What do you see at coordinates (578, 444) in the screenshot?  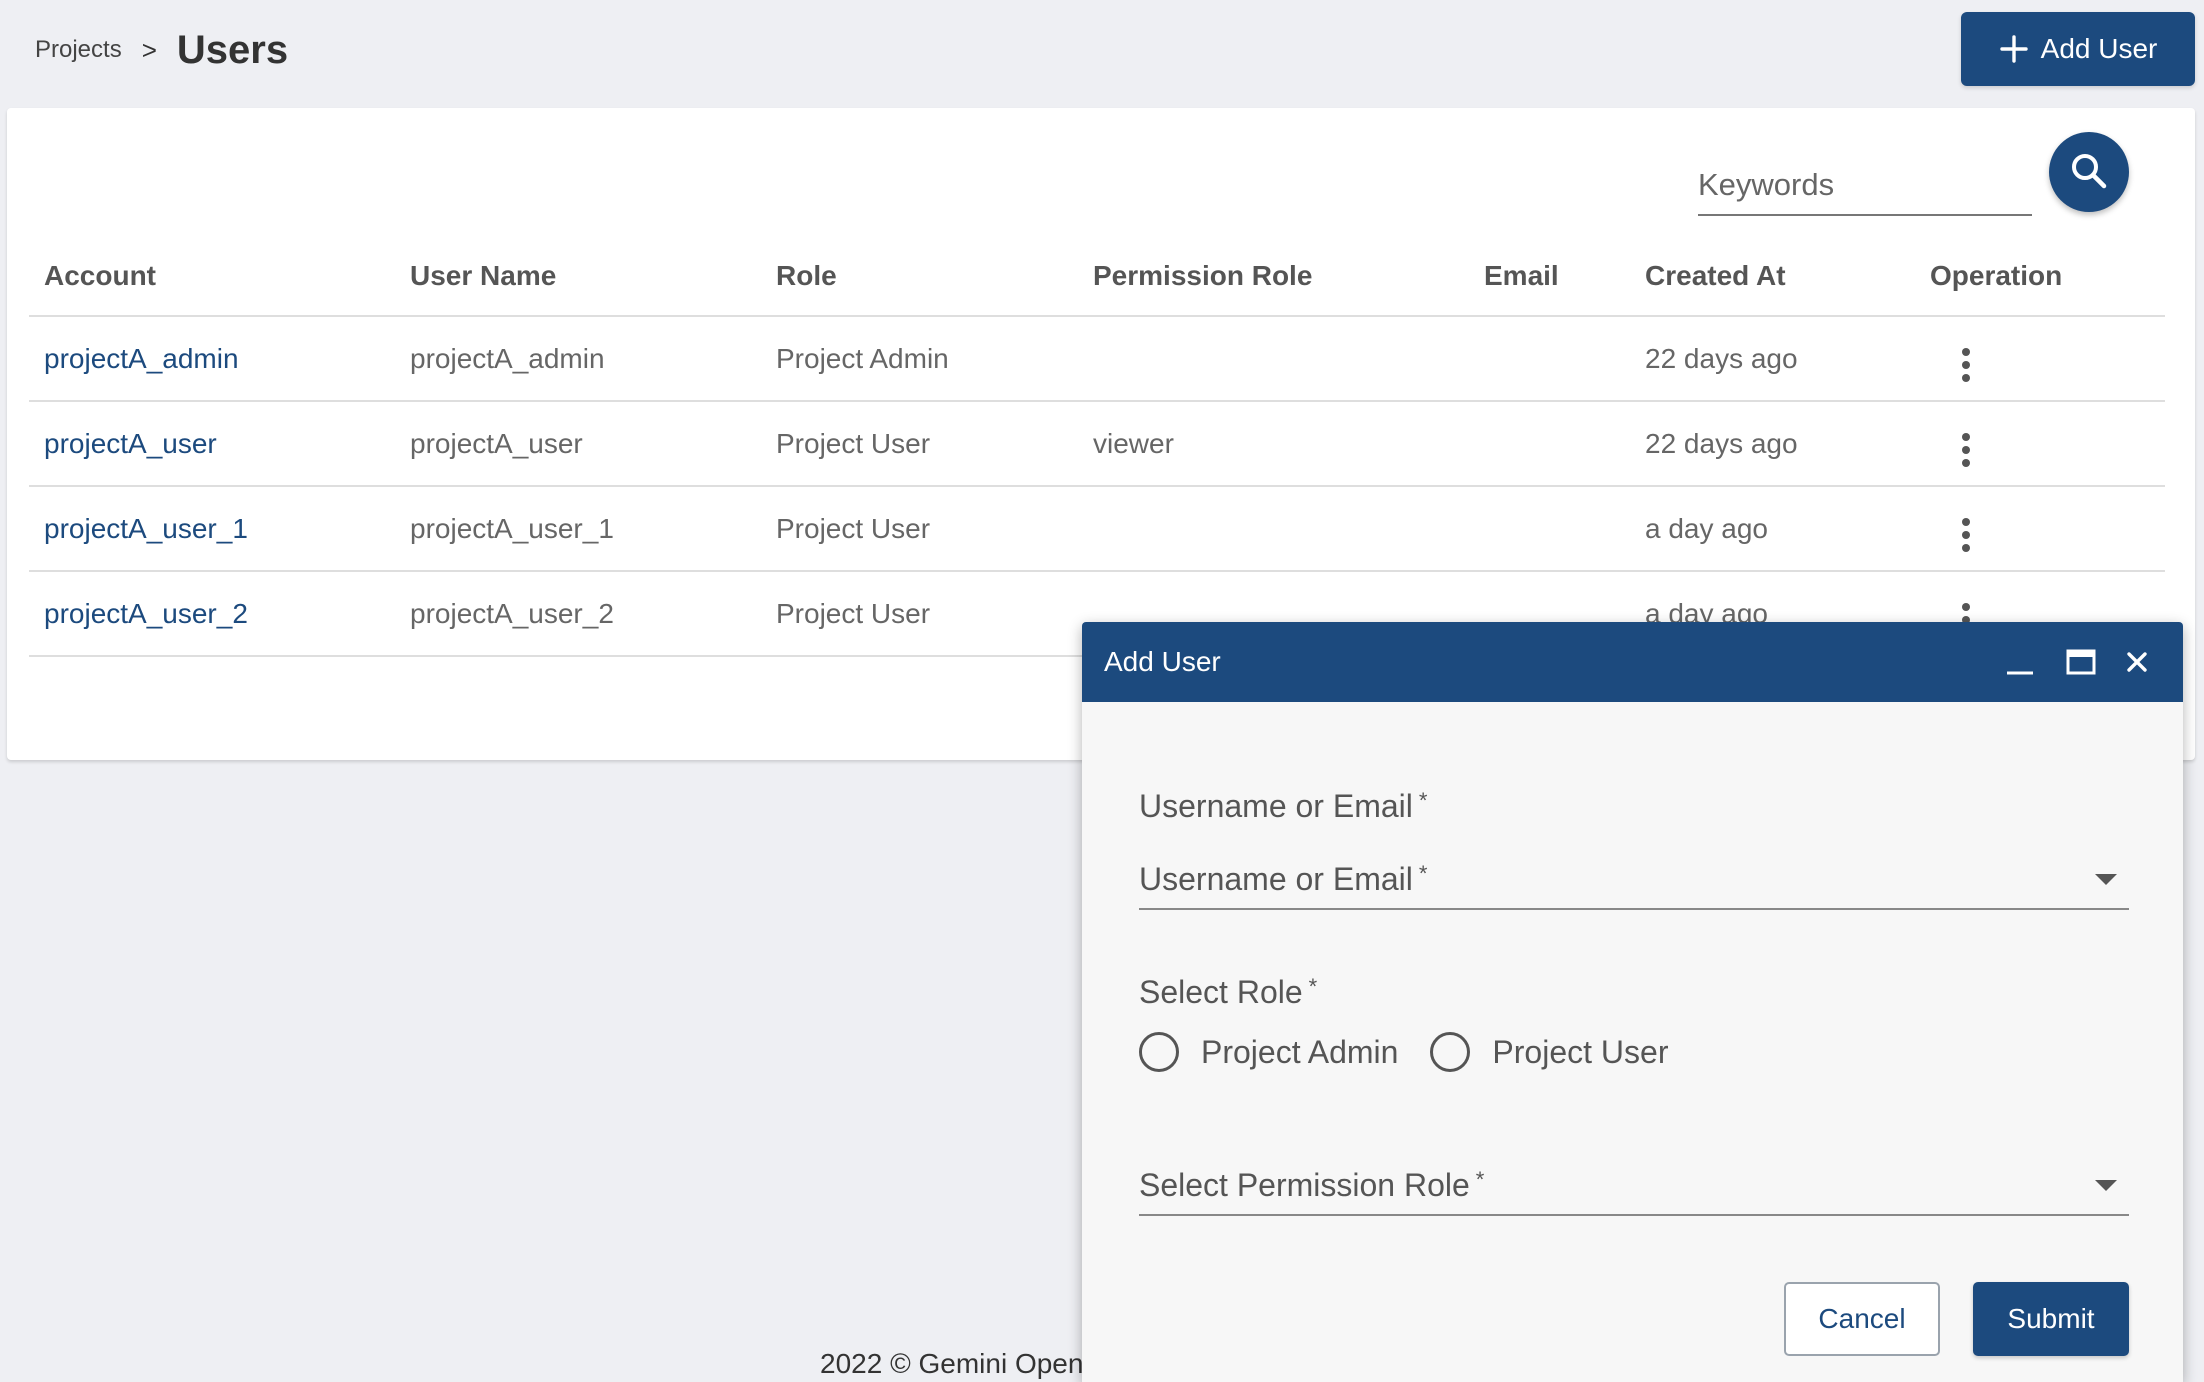 I see `user-name-cell: projectA_user` at bounding box center [578, 444].